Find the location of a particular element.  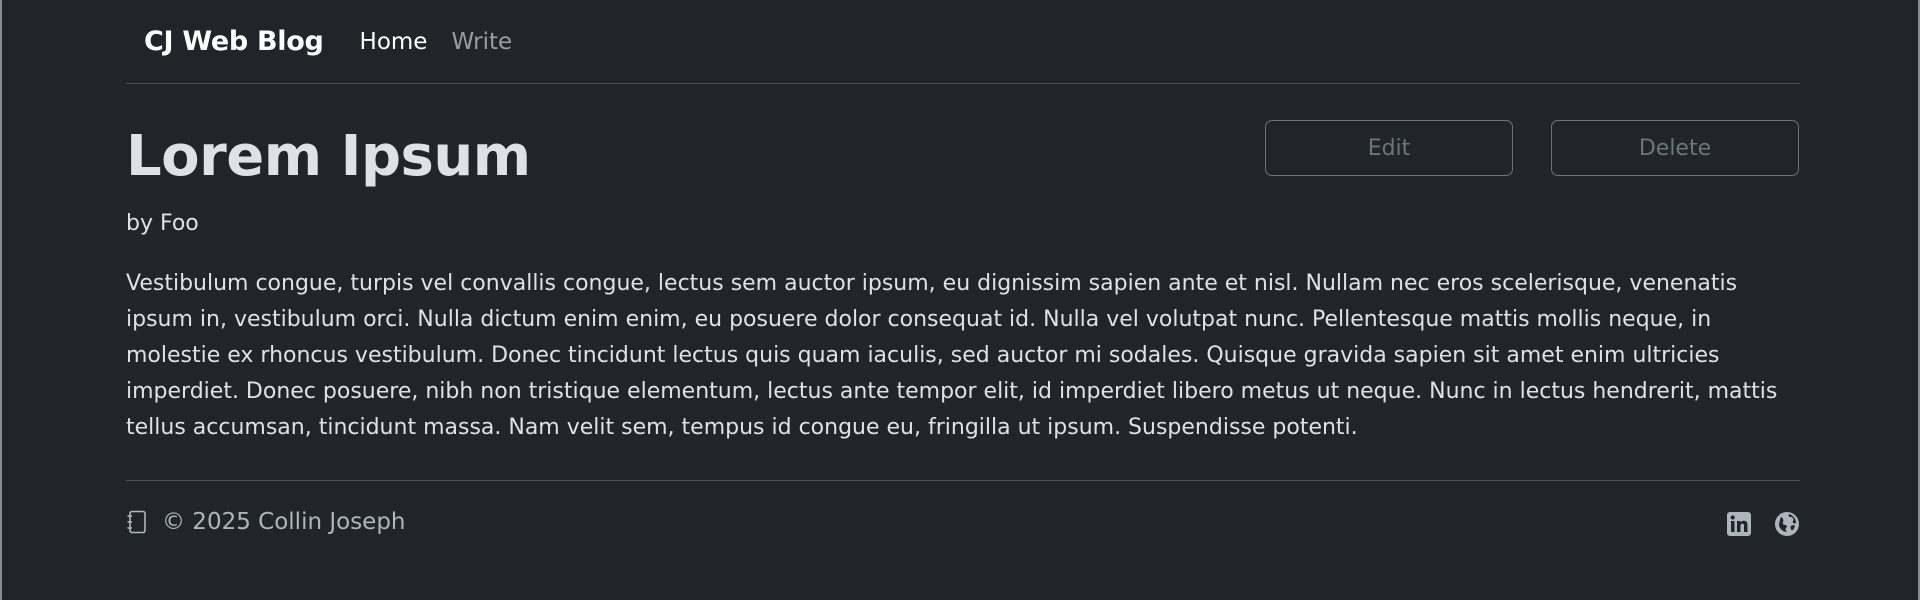

footer: © 2025 Collin Joseph is located at coordinates (963, 515).